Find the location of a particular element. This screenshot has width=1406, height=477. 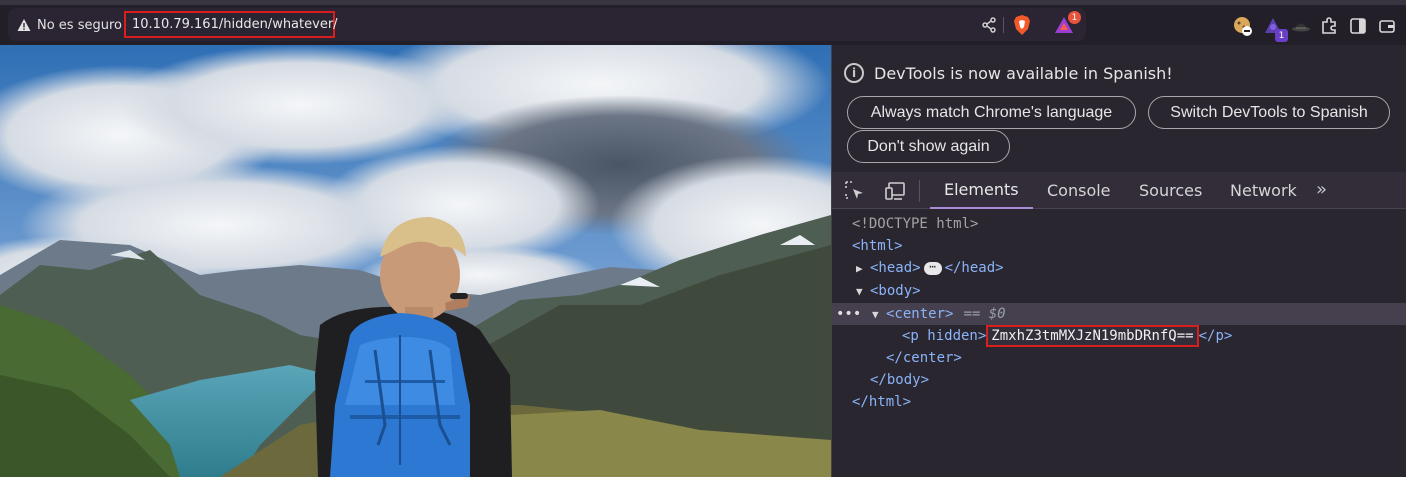

collapsed-ellipsis-icon: ⋯ is located at coordinates (932, 268).